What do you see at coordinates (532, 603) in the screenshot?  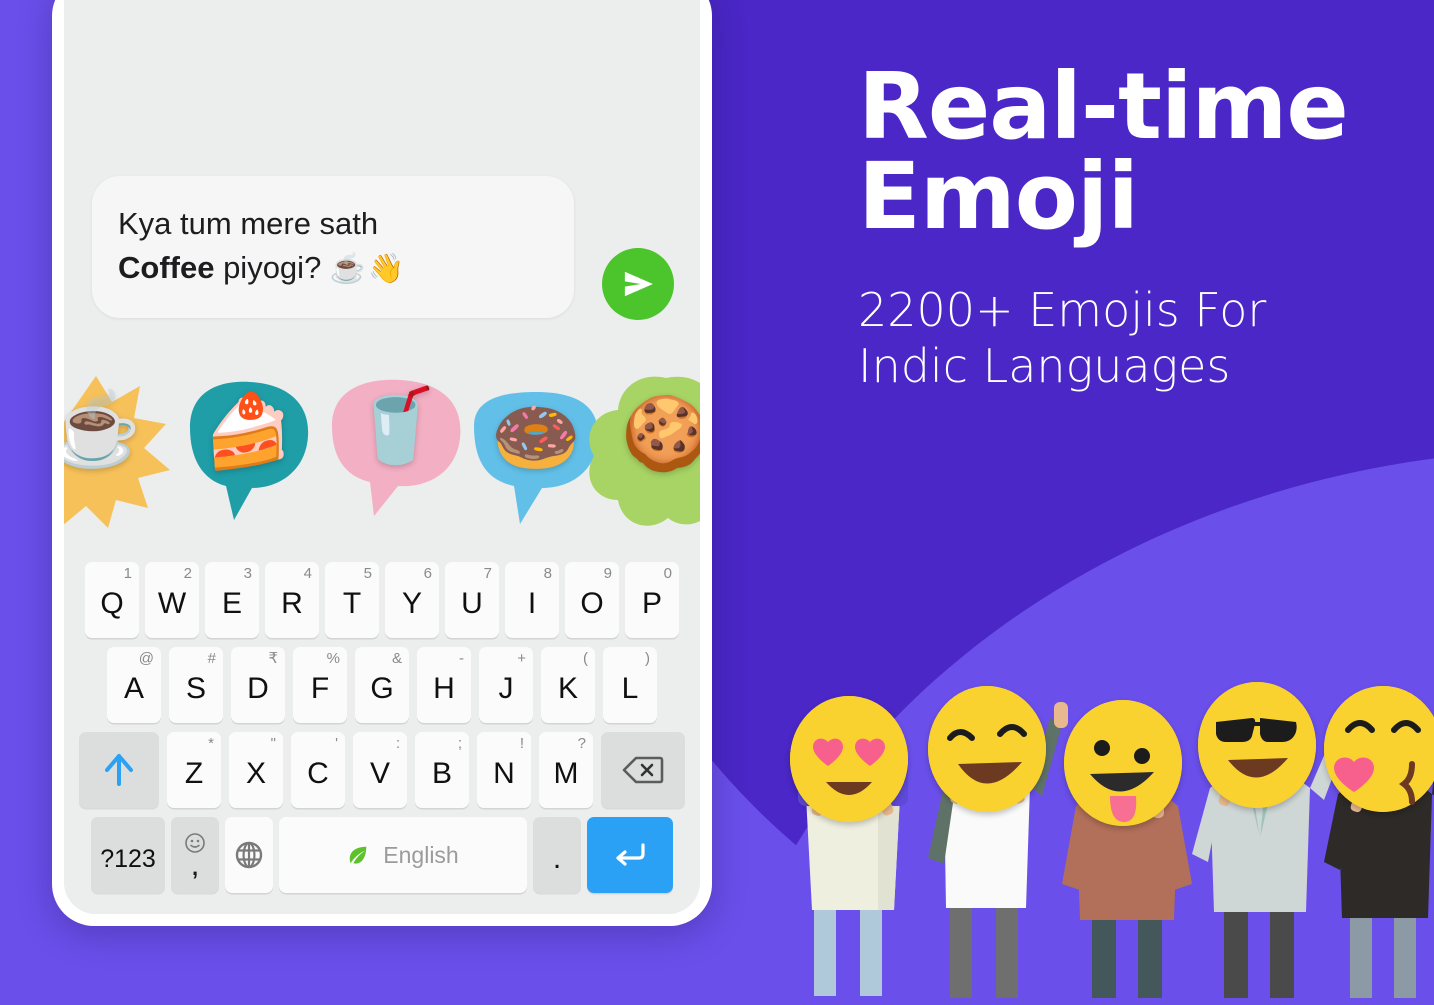 I see `key-i-label: I` at bounding box center [532, 603].